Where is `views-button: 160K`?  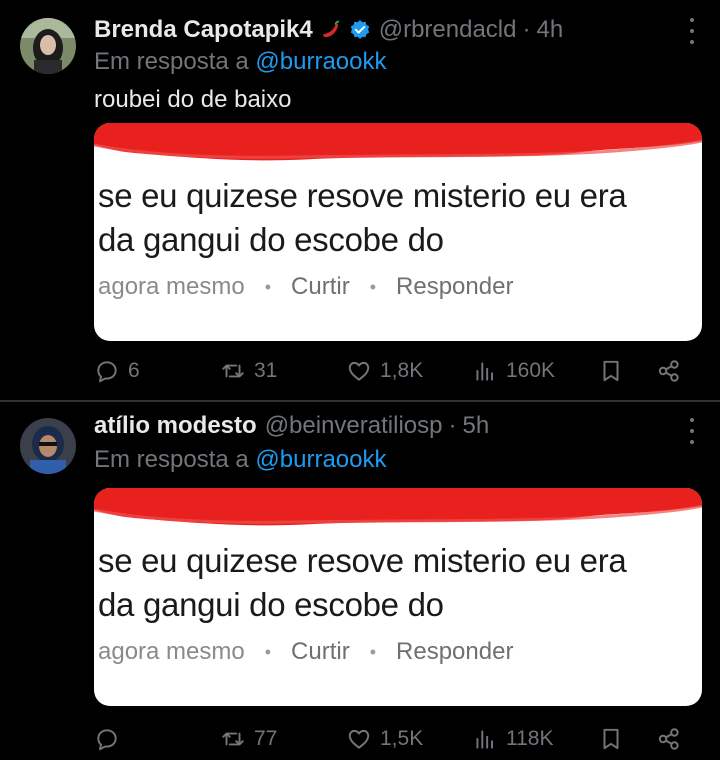
views-button: 160K is located at coordinates (513, 371).